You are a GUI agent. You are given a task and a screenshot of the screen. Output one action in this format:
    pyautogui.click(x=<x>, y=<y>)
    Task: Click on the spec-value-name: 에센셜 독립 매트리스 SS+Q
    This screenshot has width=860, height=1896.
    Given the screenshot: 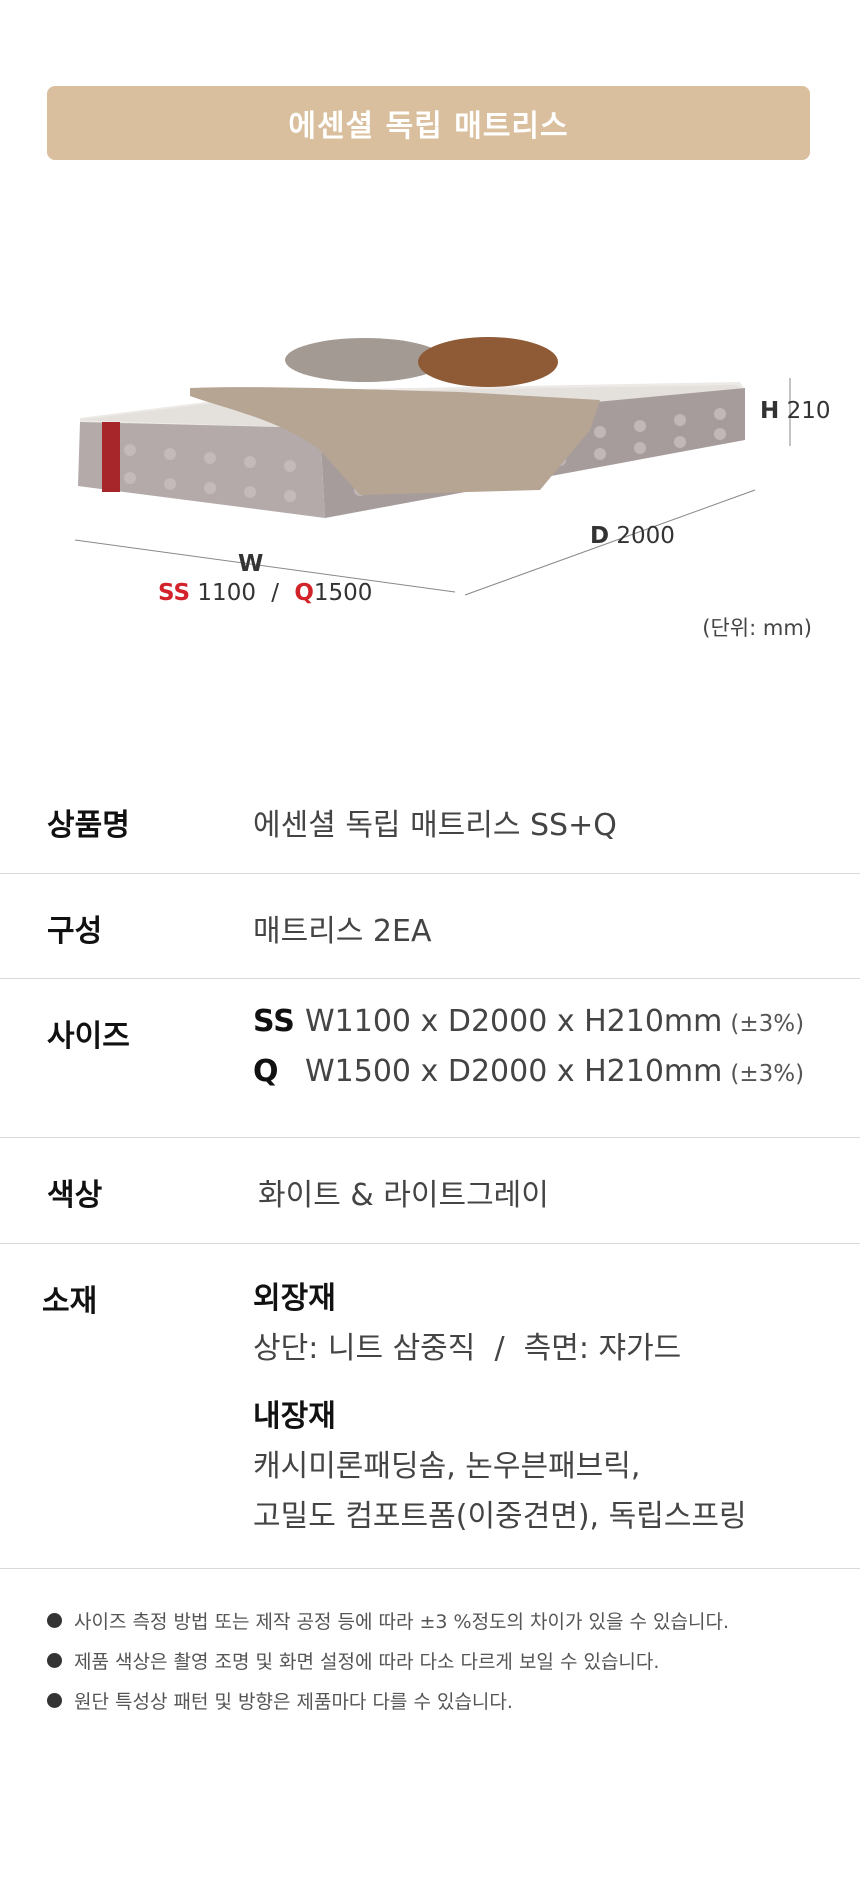 What is the action you would take?
    pyautogui.click(x=435, y=825)
    